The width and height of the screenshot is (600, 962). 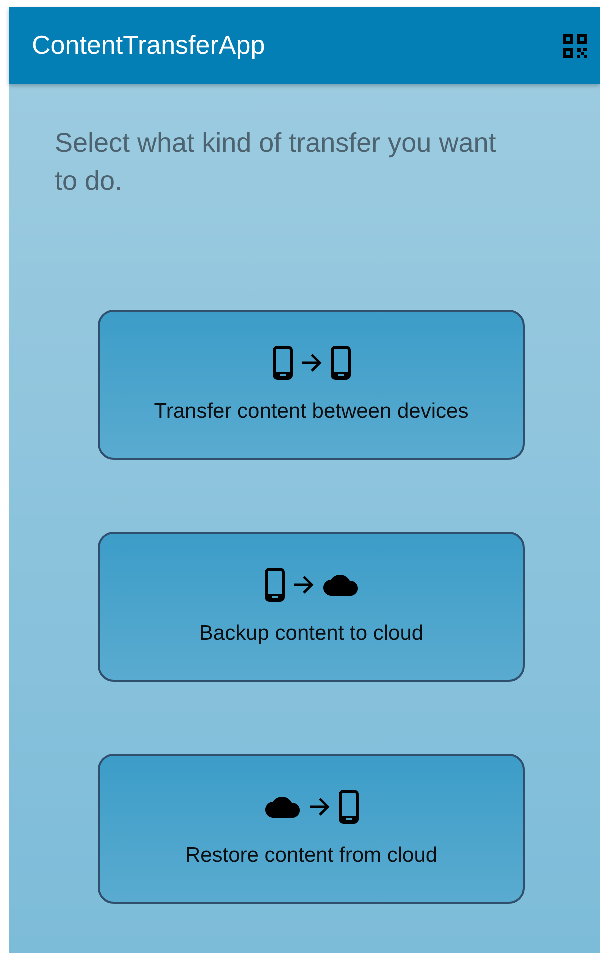 I want to click on transfer-option-button: Backup content to cloud, so click(x=311, y=607).